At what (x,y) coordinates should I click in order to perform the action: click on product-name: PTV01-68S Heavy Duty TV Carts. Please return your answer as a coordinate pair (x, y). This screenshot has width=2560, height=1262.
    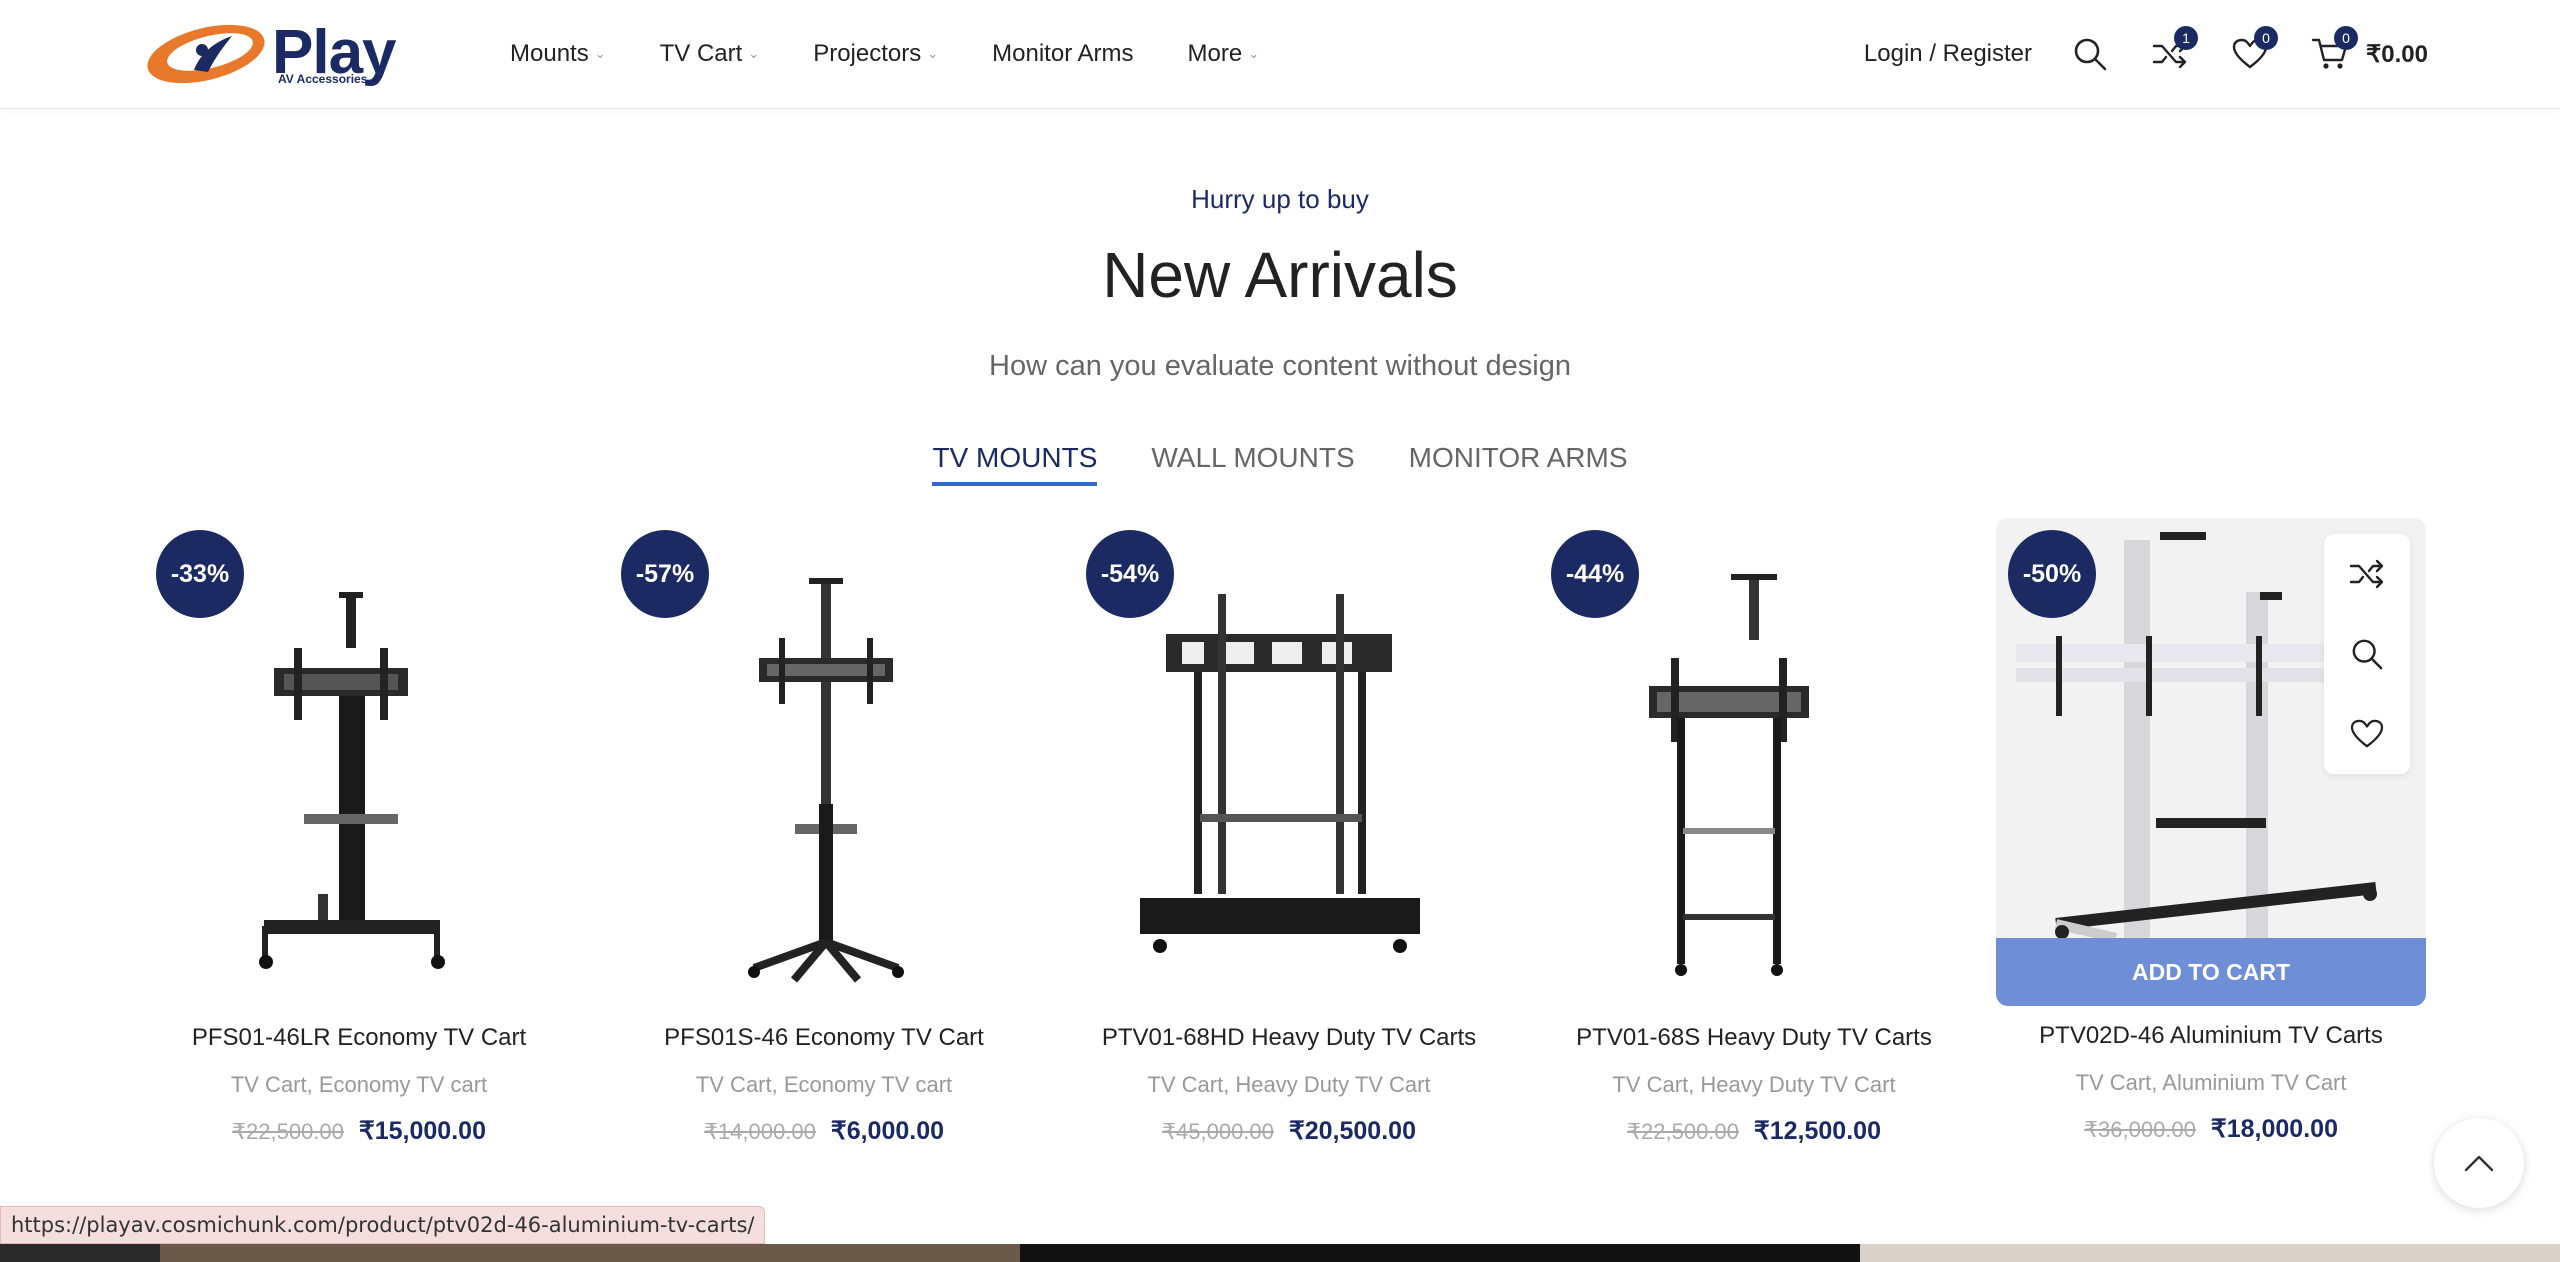
    Looking at the image, I should click on (1754, 1038).